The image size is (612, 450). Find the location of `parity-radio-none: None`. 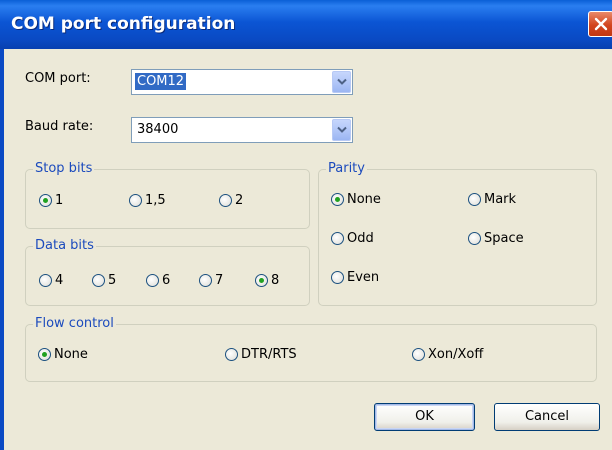

parity-radio-none: None is located at coordinates (356, 199).